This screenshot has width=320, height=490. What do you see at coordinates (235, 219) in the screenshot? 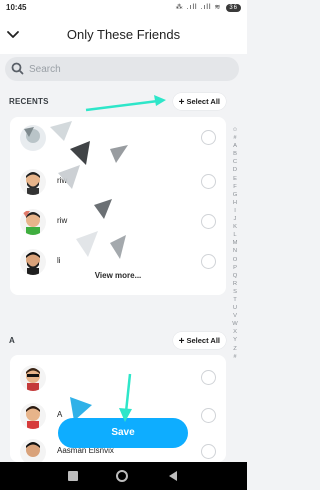
I see `index-letter: J` at bounding box center [235, 219].